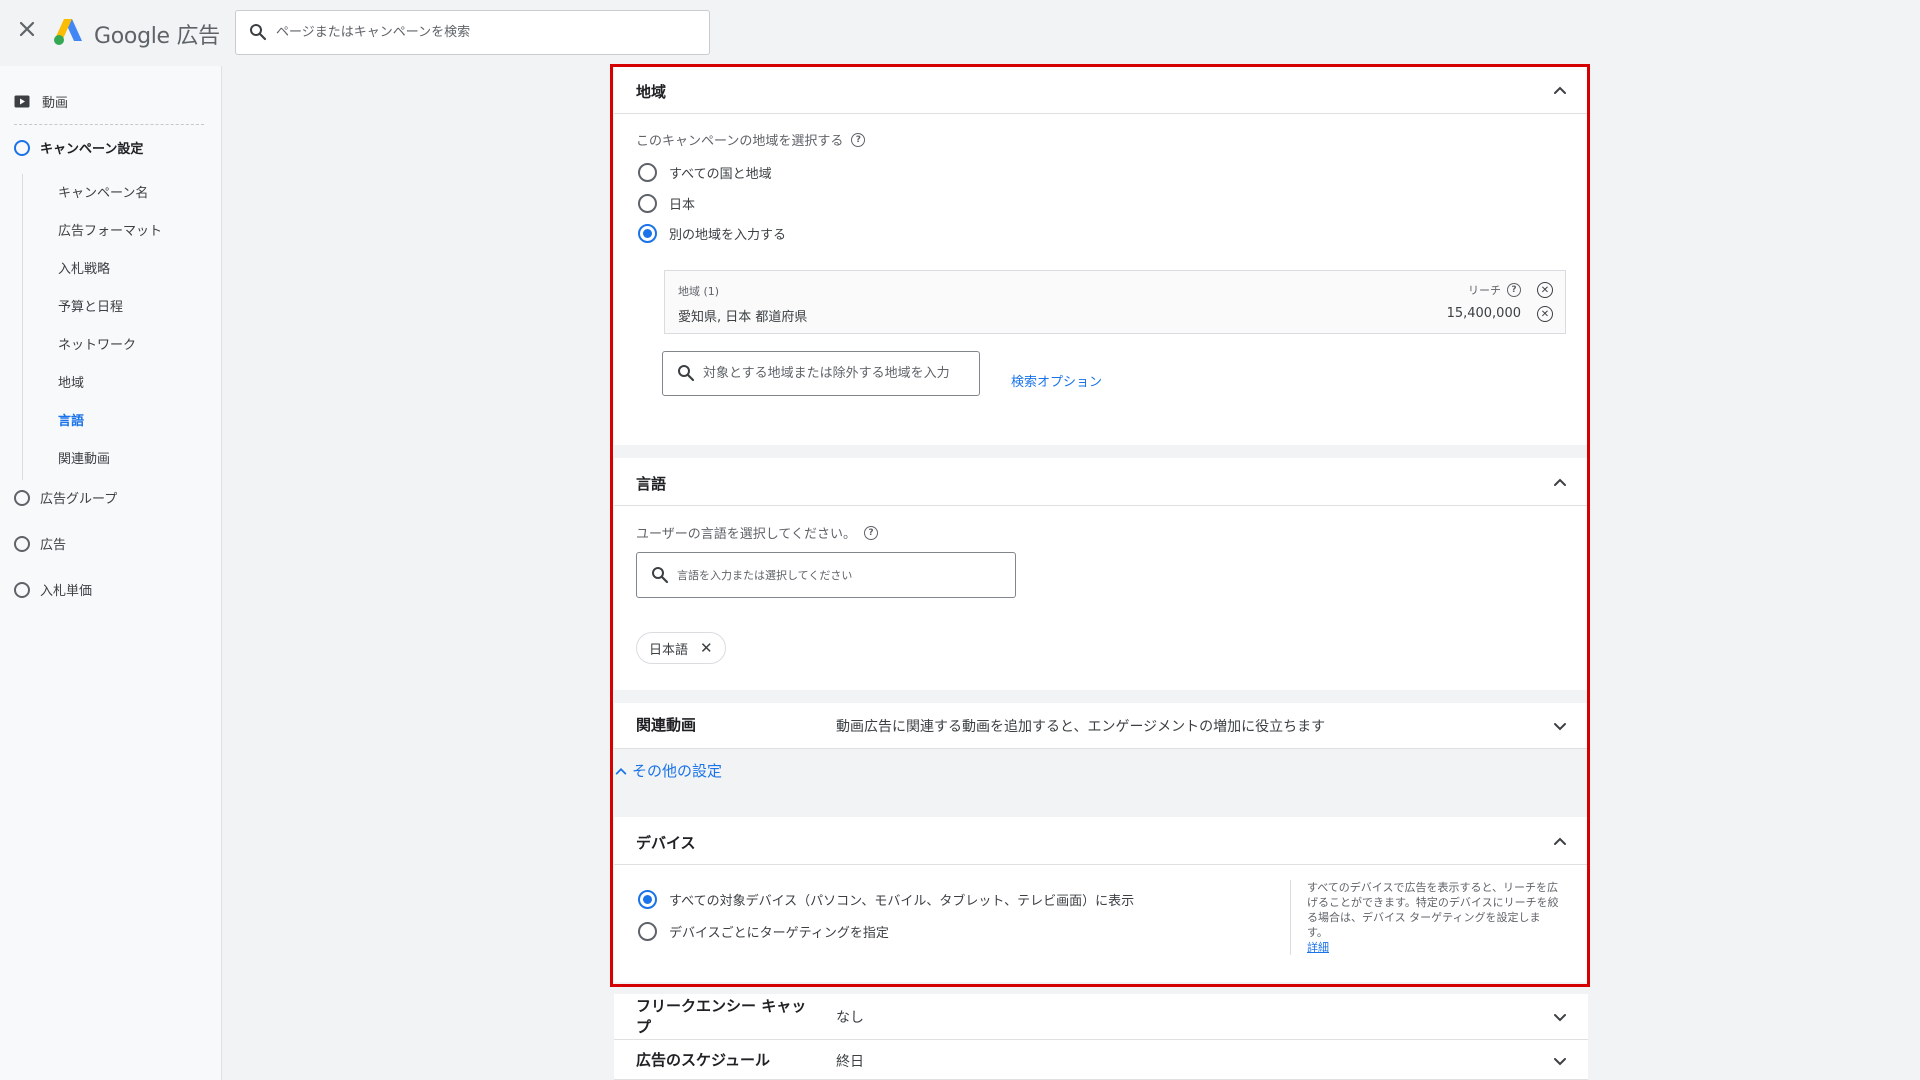  Describe the element at coordinates (842, 575) in the screenshot. I see `language-search-input` at that location.